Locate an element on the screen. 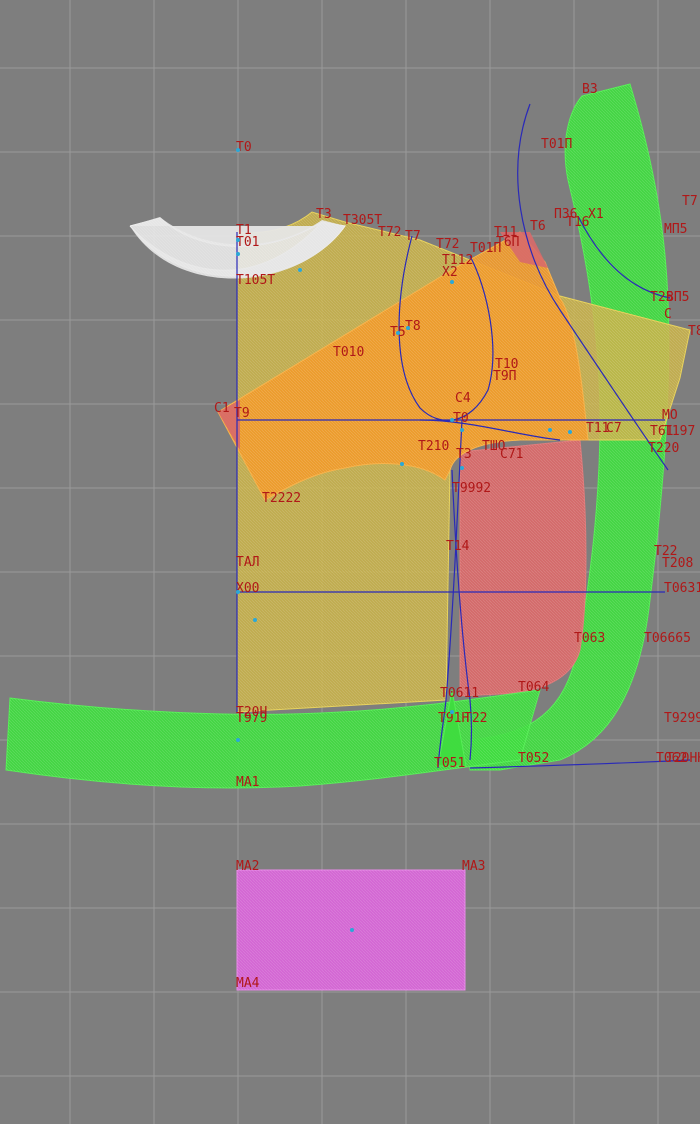  point-label: ВП5 is located at coordinates (677, 297).